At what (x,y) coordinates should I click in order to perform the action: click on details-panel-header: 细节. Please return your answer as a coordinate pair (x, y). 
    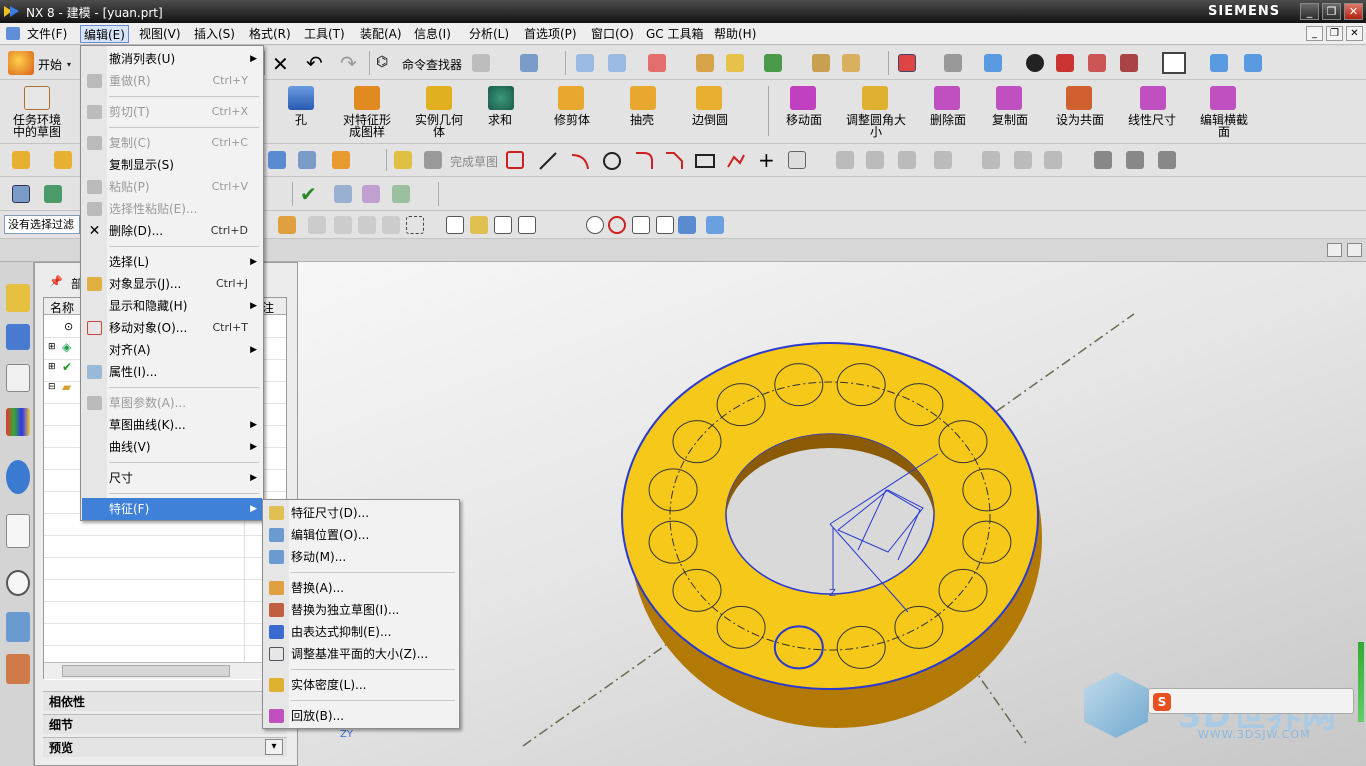
    Looking at the image, I should click on (165, 724).